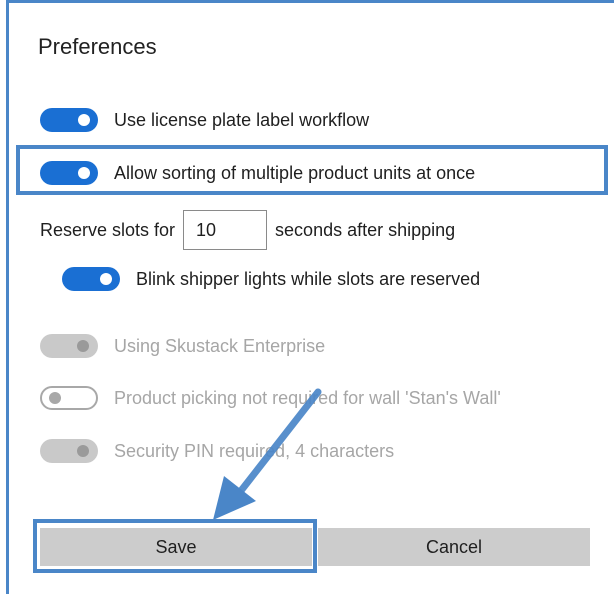 This screenshot has height=594, width=614. I want to click on skustack-enterprise-toggle, so click(69, 346).